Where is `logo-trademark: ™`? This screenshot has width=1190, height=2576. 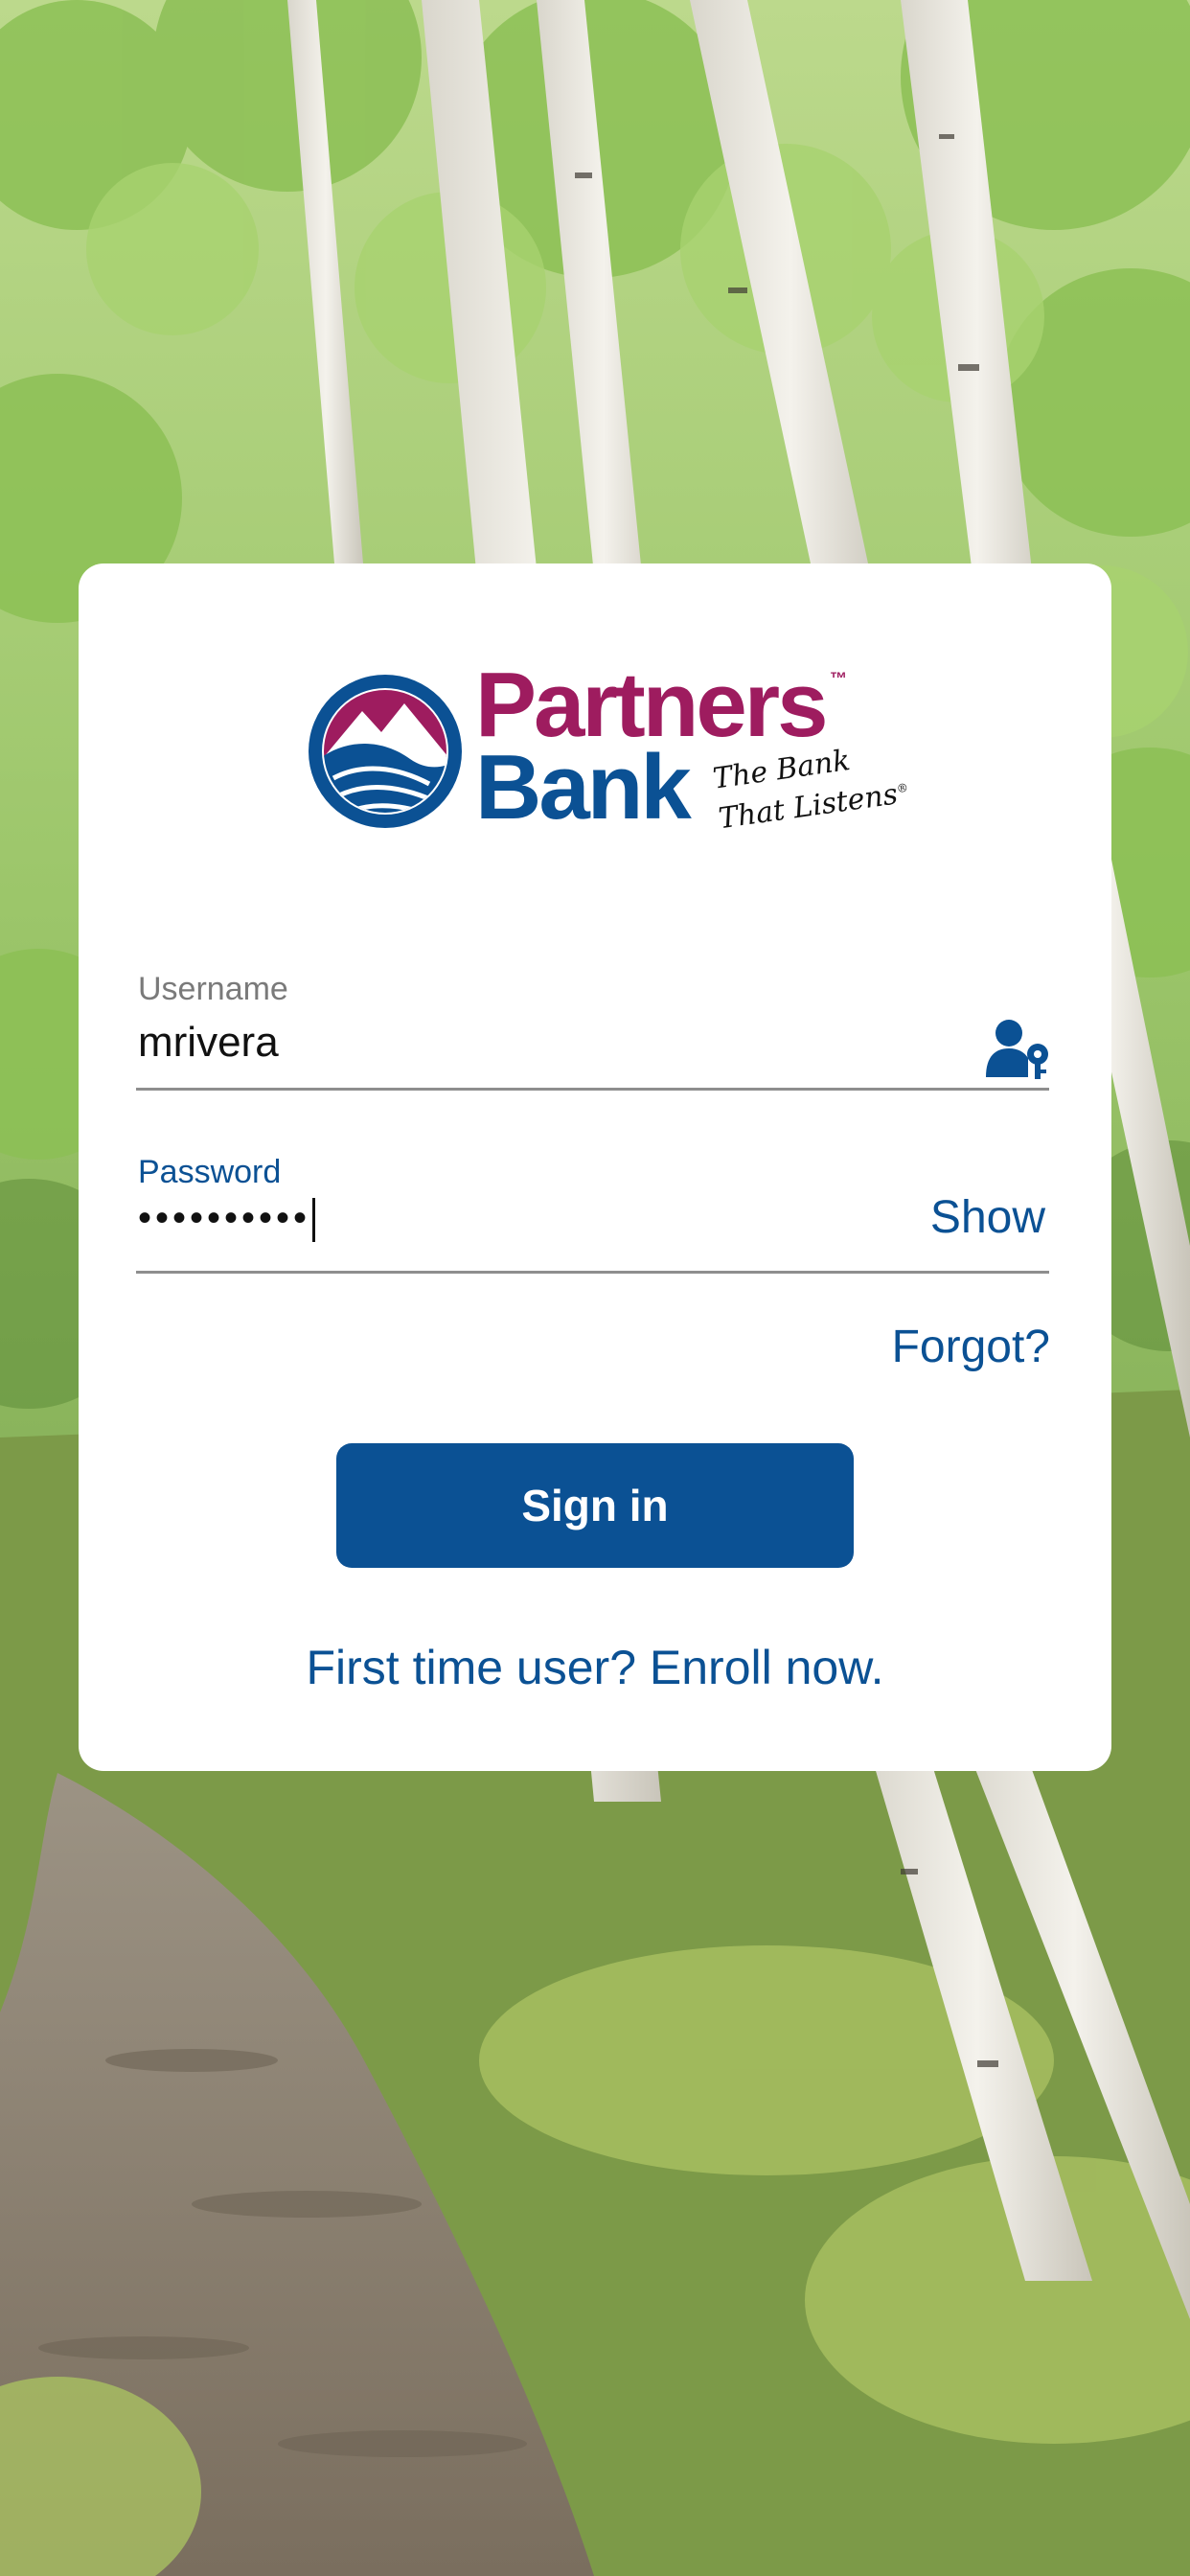
logo-trademark: ™ is located at coordinates (839, 678).